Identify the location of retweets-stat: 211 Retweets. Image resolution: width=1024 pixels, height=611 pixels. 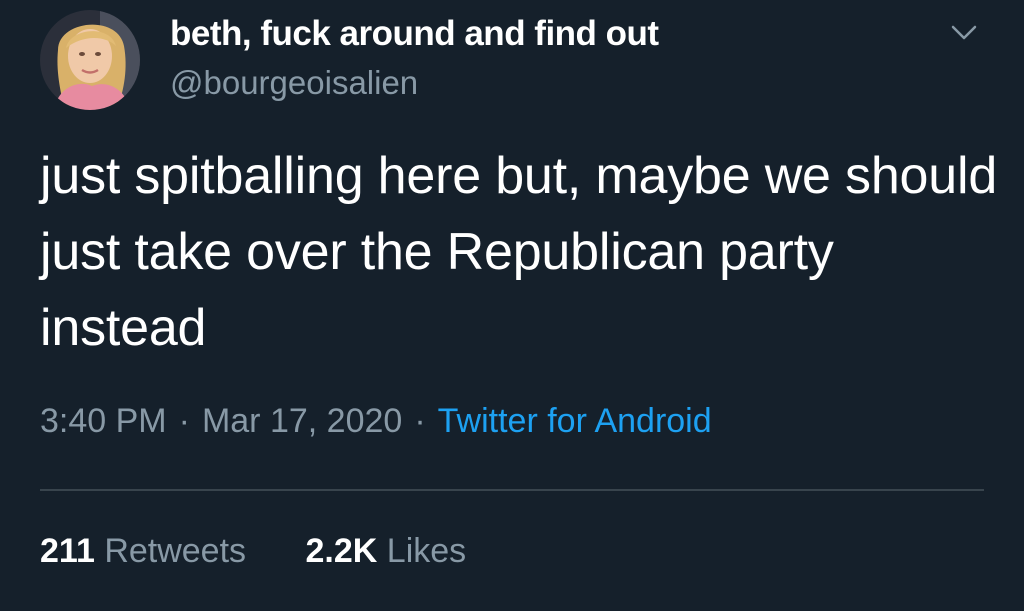
(143, 551).